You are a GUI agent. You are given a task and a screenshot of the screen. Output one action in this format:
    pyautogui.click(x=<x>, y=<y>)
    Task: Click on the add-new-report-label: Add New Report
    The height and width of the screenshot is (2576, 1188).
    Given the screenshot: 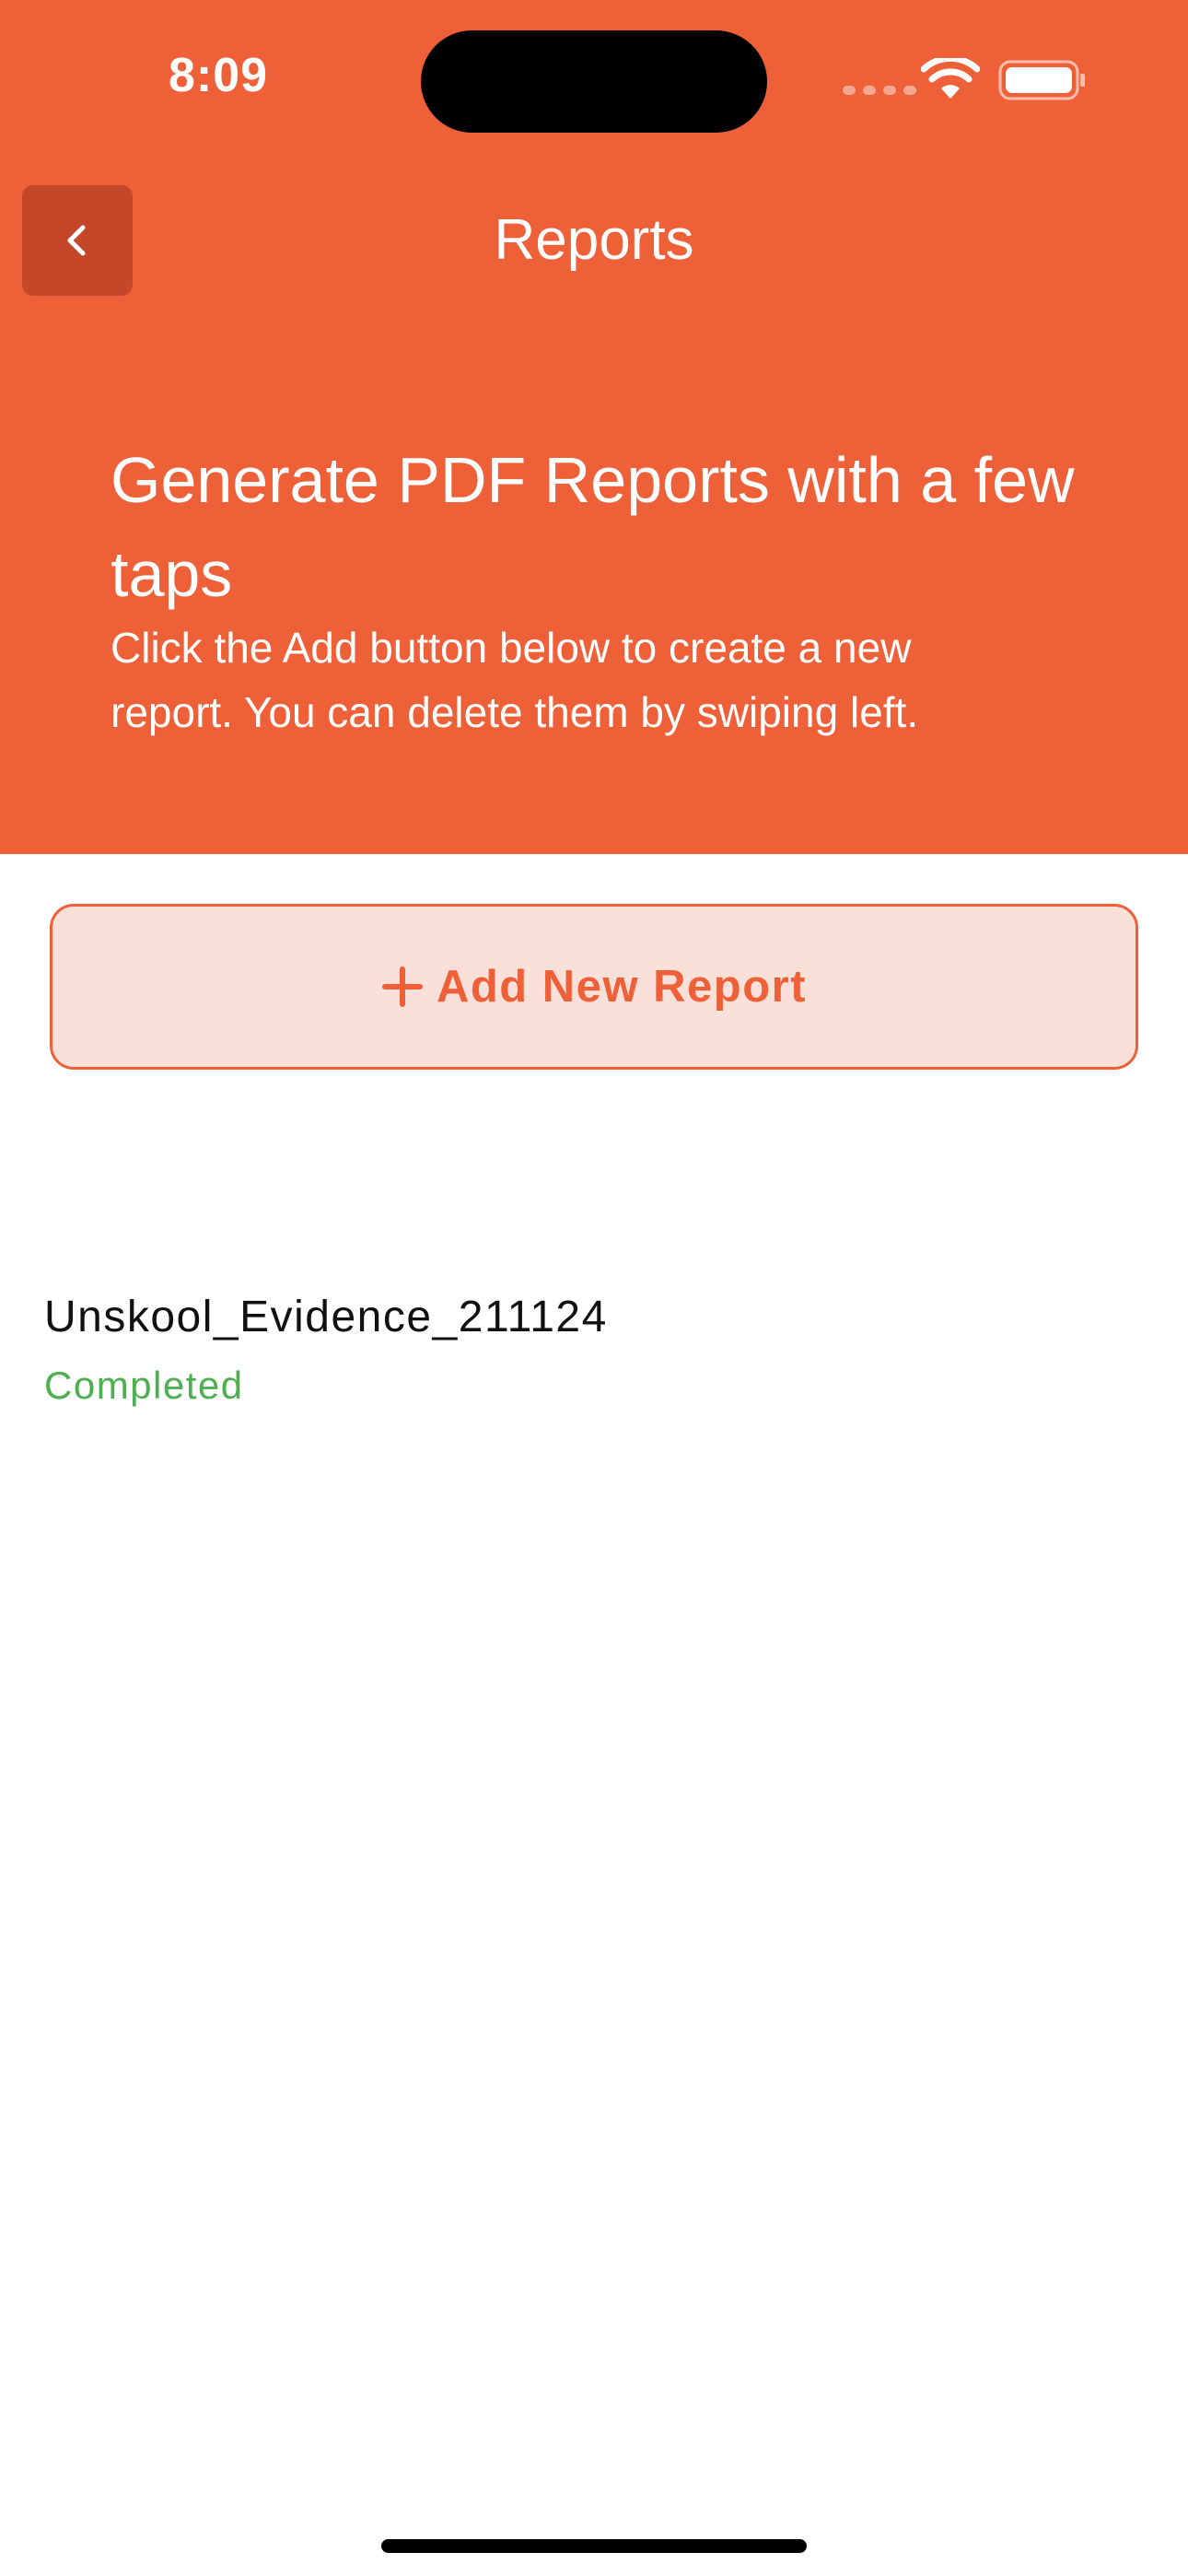 What is the action you would take?
    pyautogui.click(x=622, y=987)
    